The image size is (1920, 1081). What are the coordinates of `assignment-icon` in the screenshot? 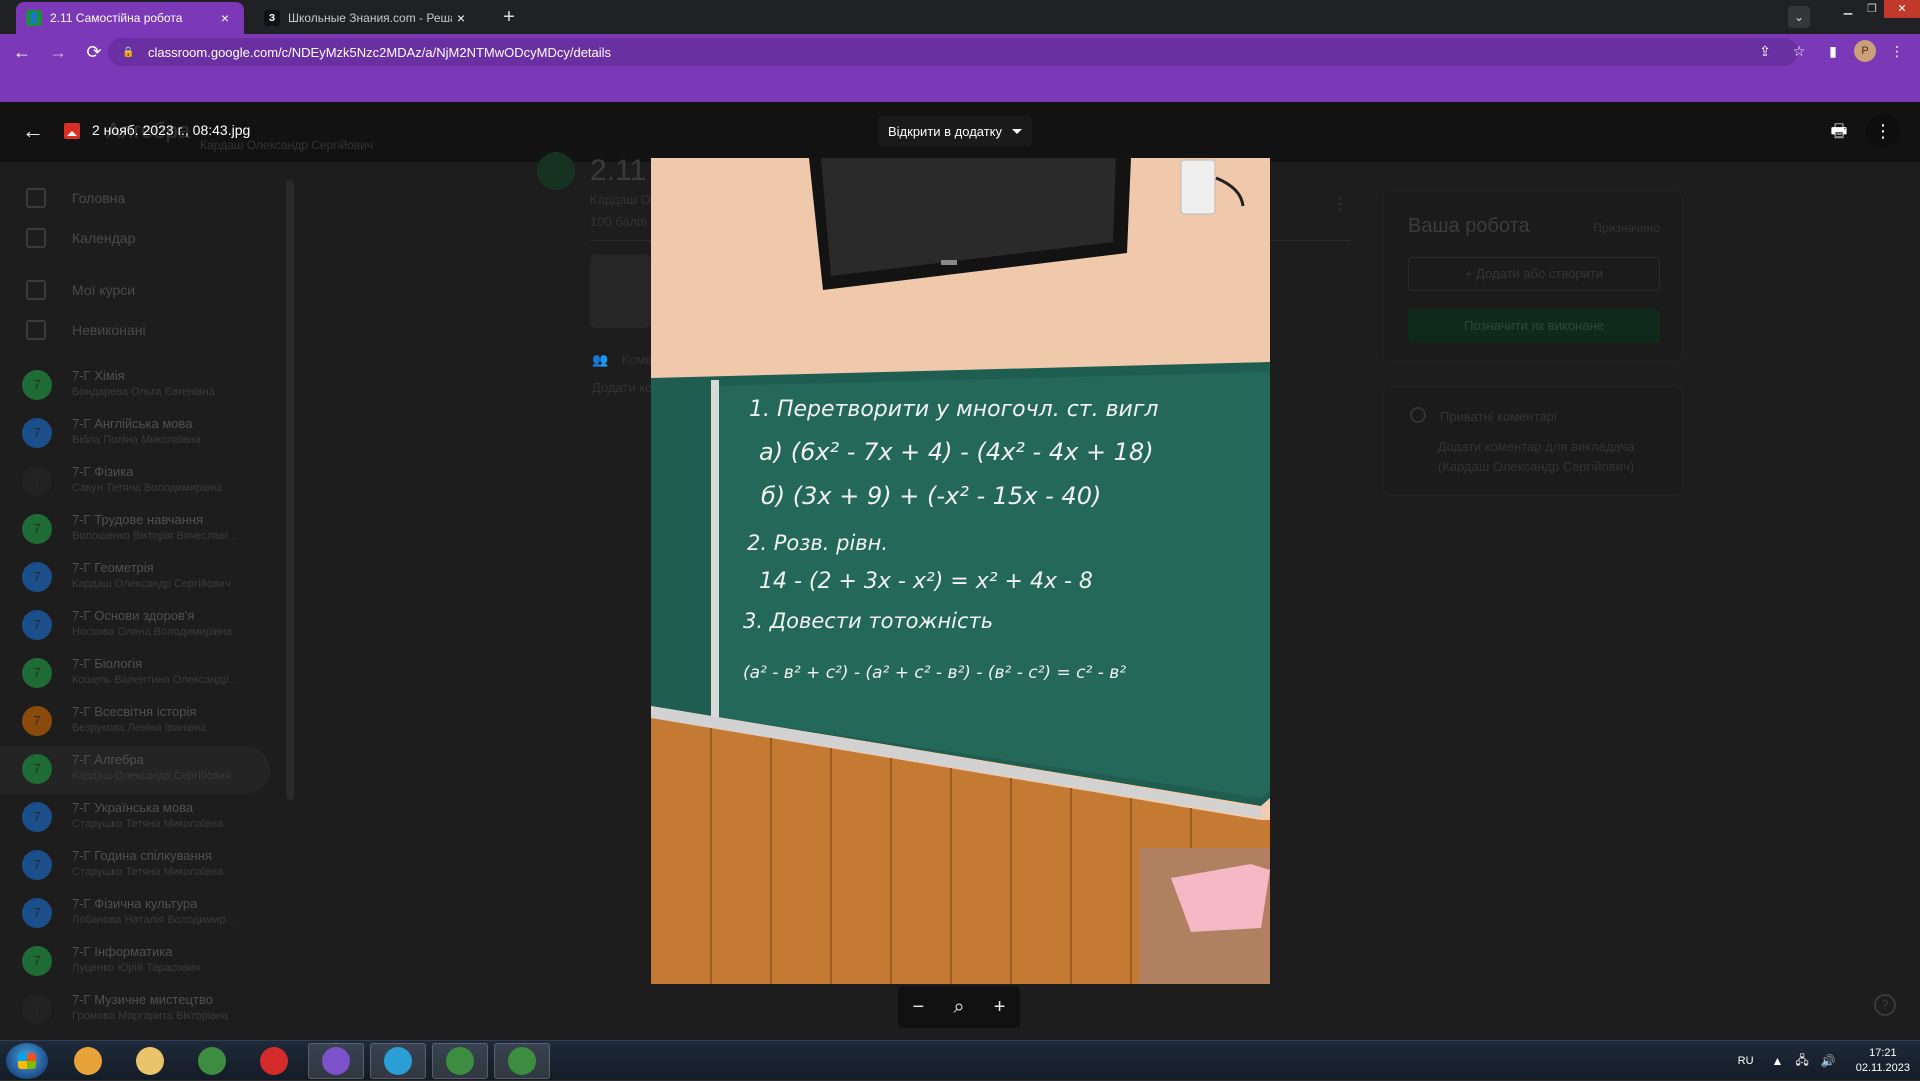 It's located at (556, 171).